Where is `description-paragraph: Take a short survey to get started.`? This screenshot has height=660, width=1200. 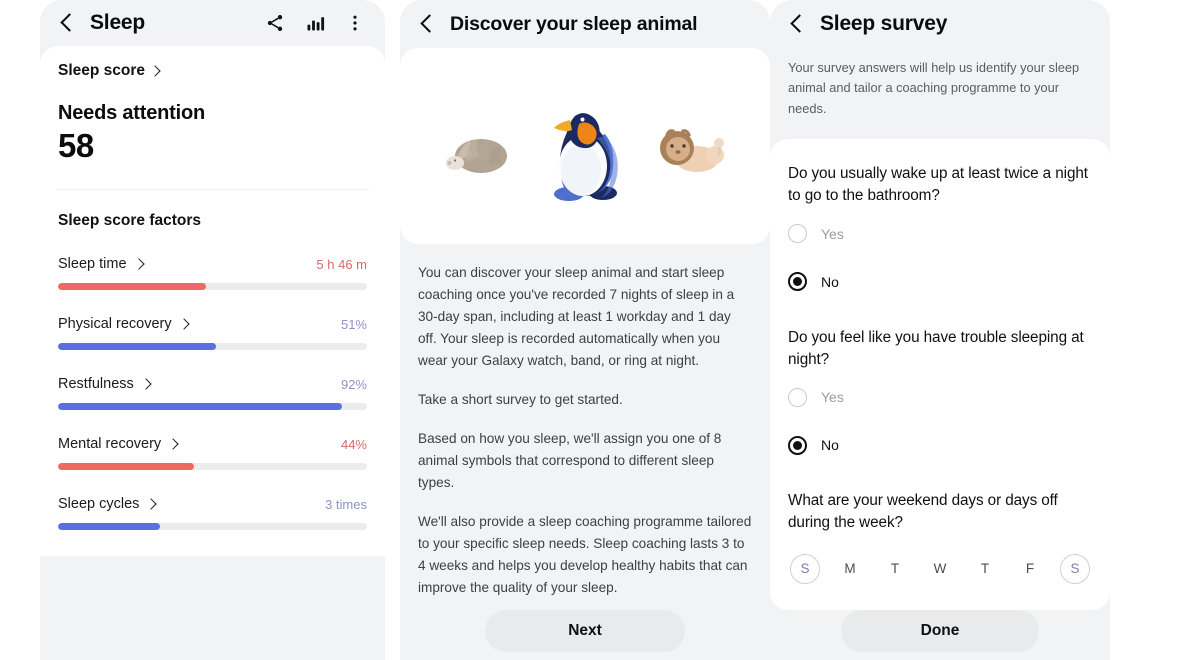
description-paragraph: Take a short survey to get started. is located at coordinates (520, 400).